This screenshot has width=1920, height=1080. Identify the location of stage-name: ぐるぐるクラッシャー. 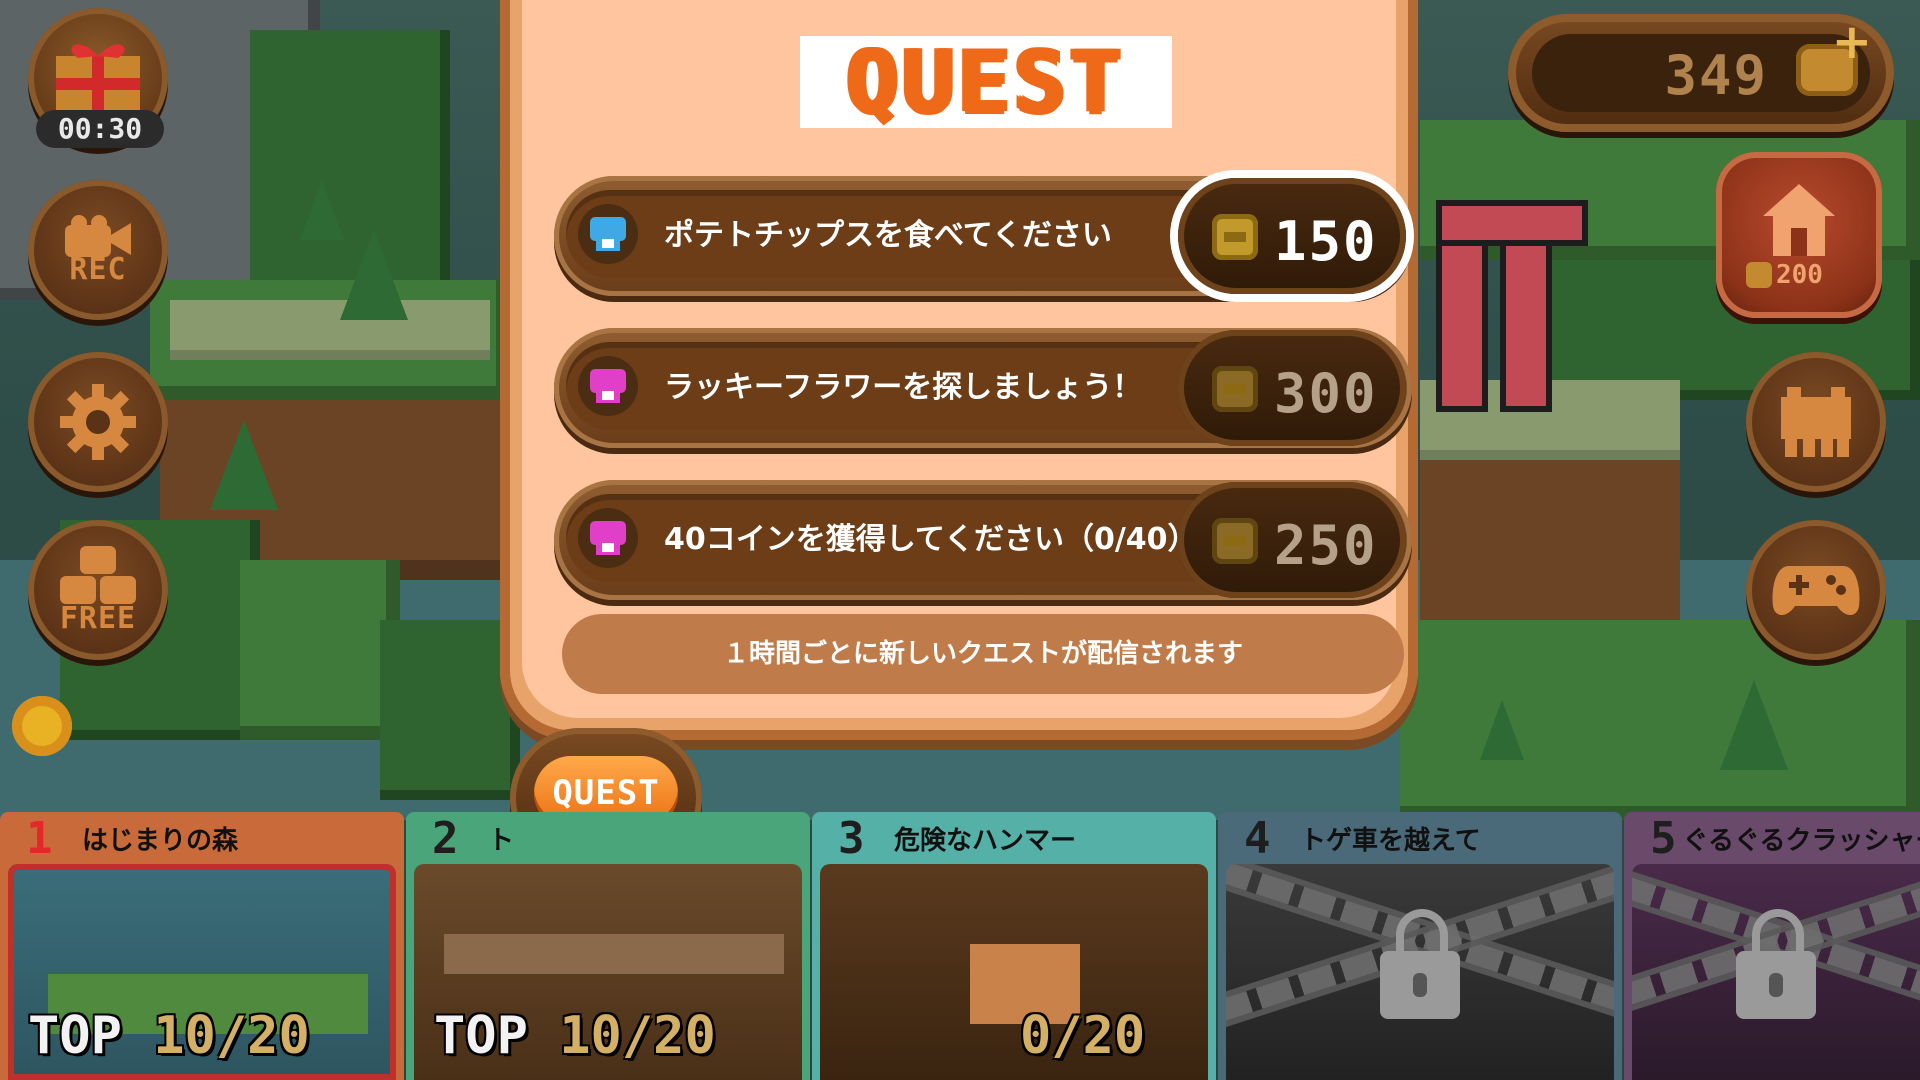
(1801, 840).